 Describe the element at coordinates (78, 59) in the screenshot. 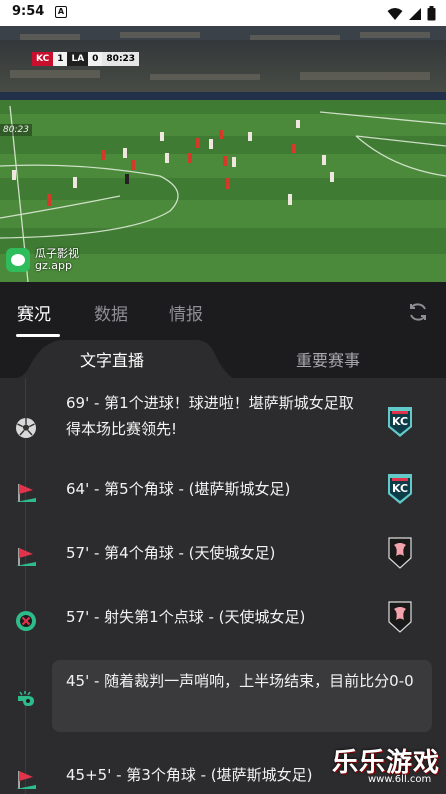

I see `score-team2: LA` at that location.